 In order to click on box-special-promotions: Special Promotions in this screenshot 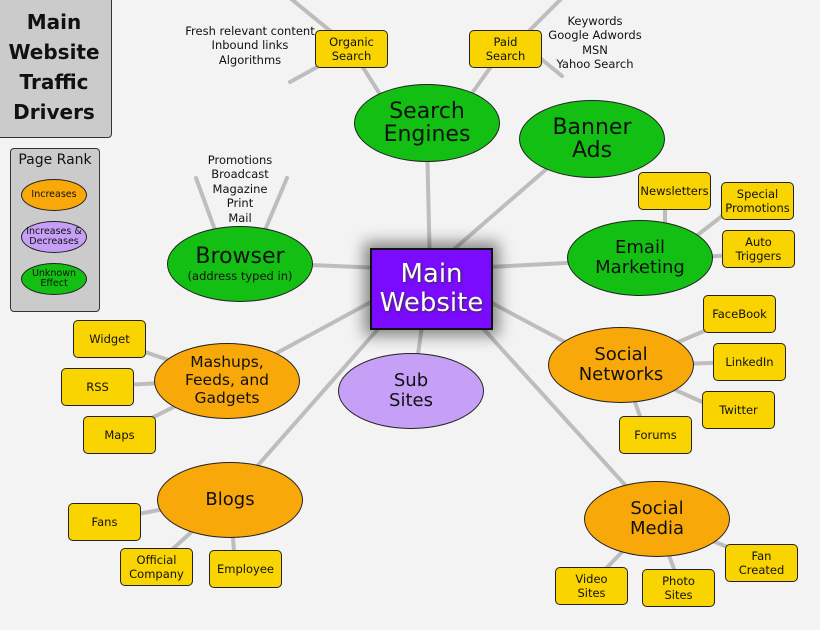, I will do `click(757, 201)`.